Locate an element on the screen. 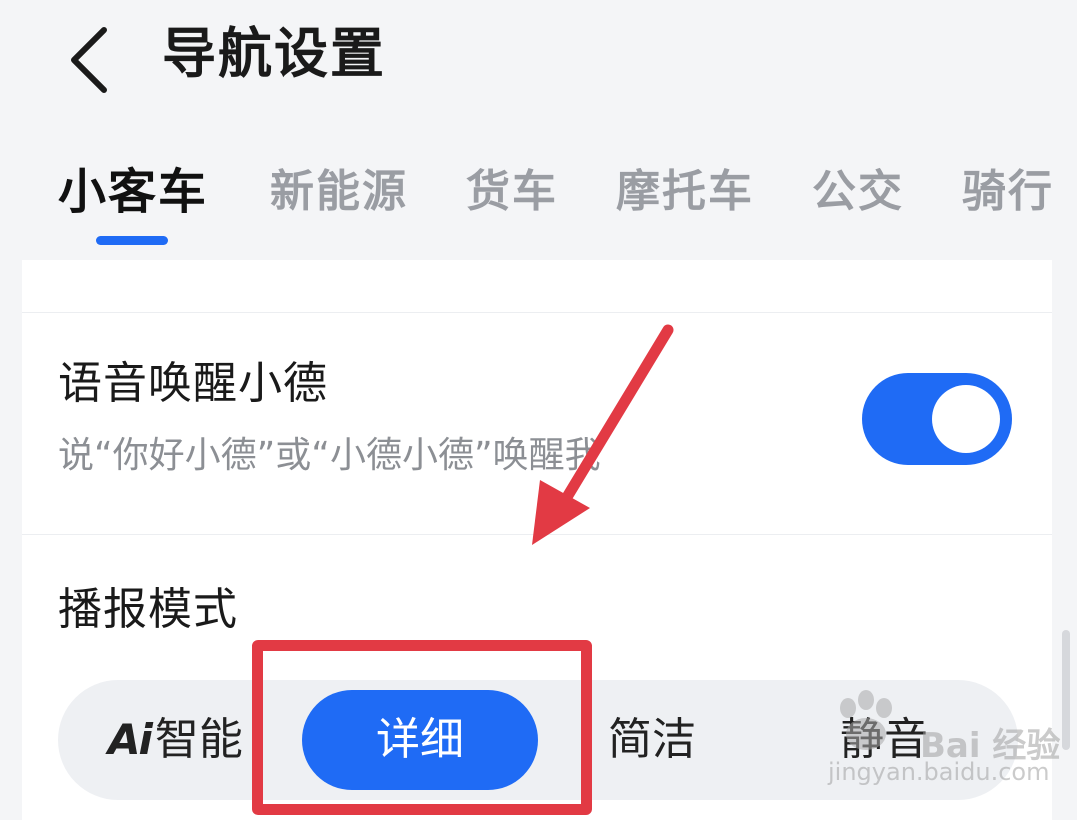 The height and width of the screenshot is (820, 1077). tab-bus: 公交 is located at coordinates (858, 192).